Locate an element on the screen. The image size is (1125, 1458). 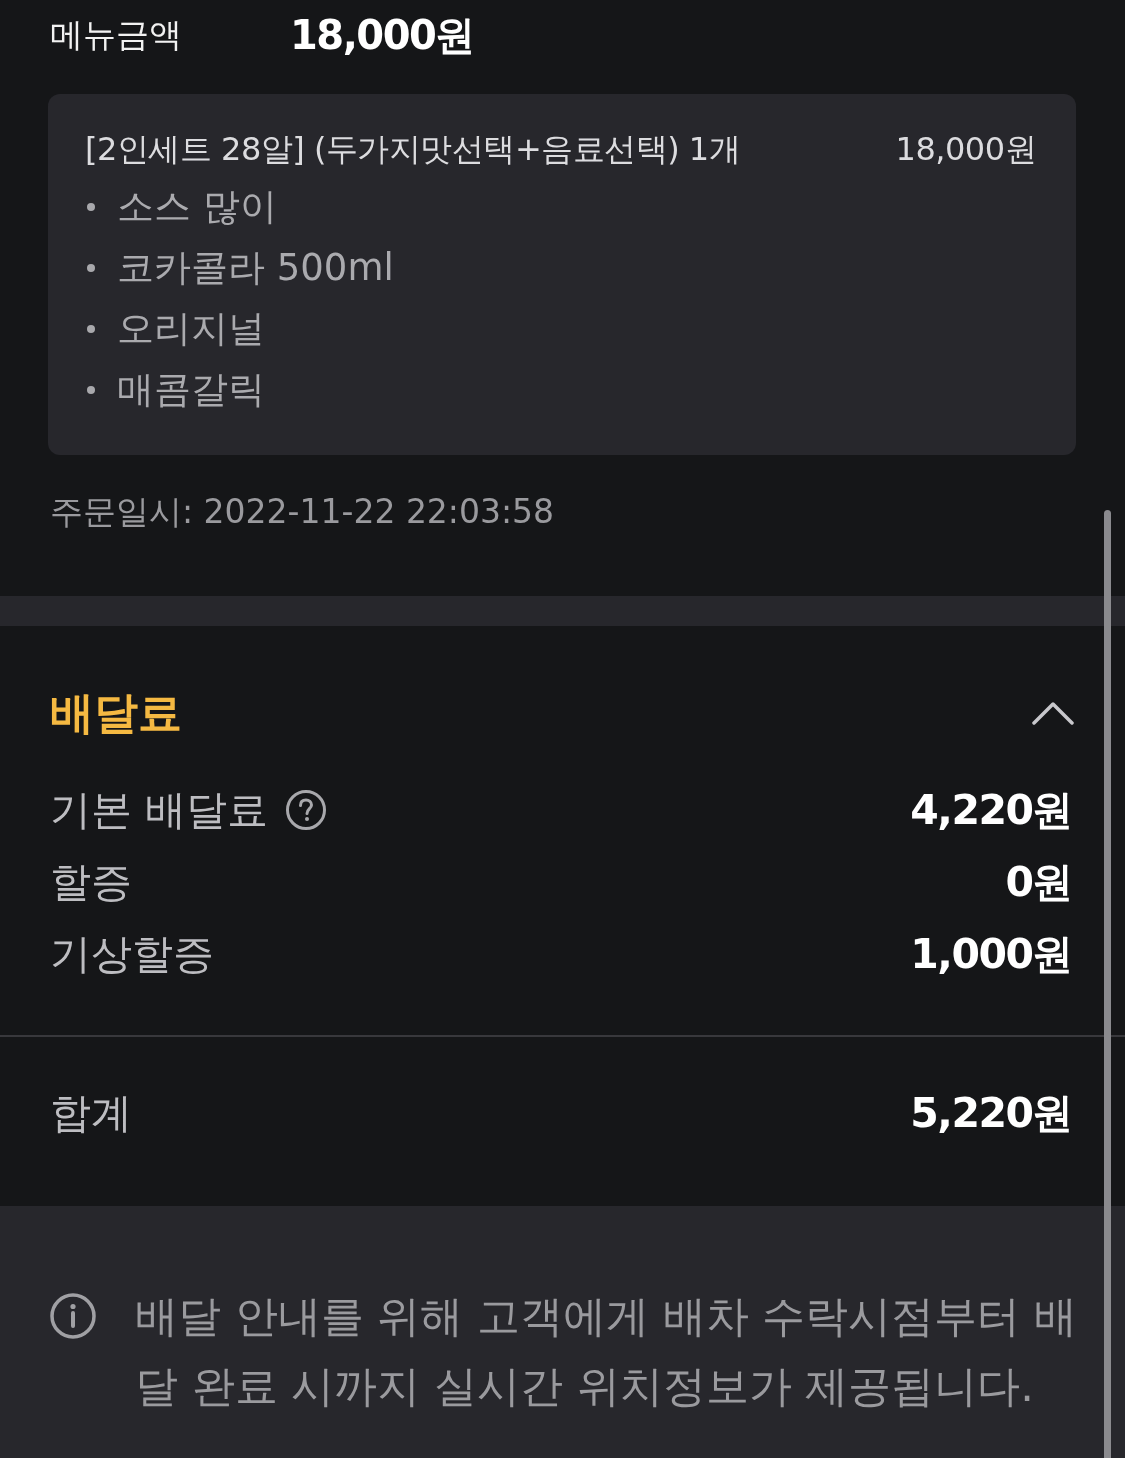
info-icon is located at coordinates (73, 1316).